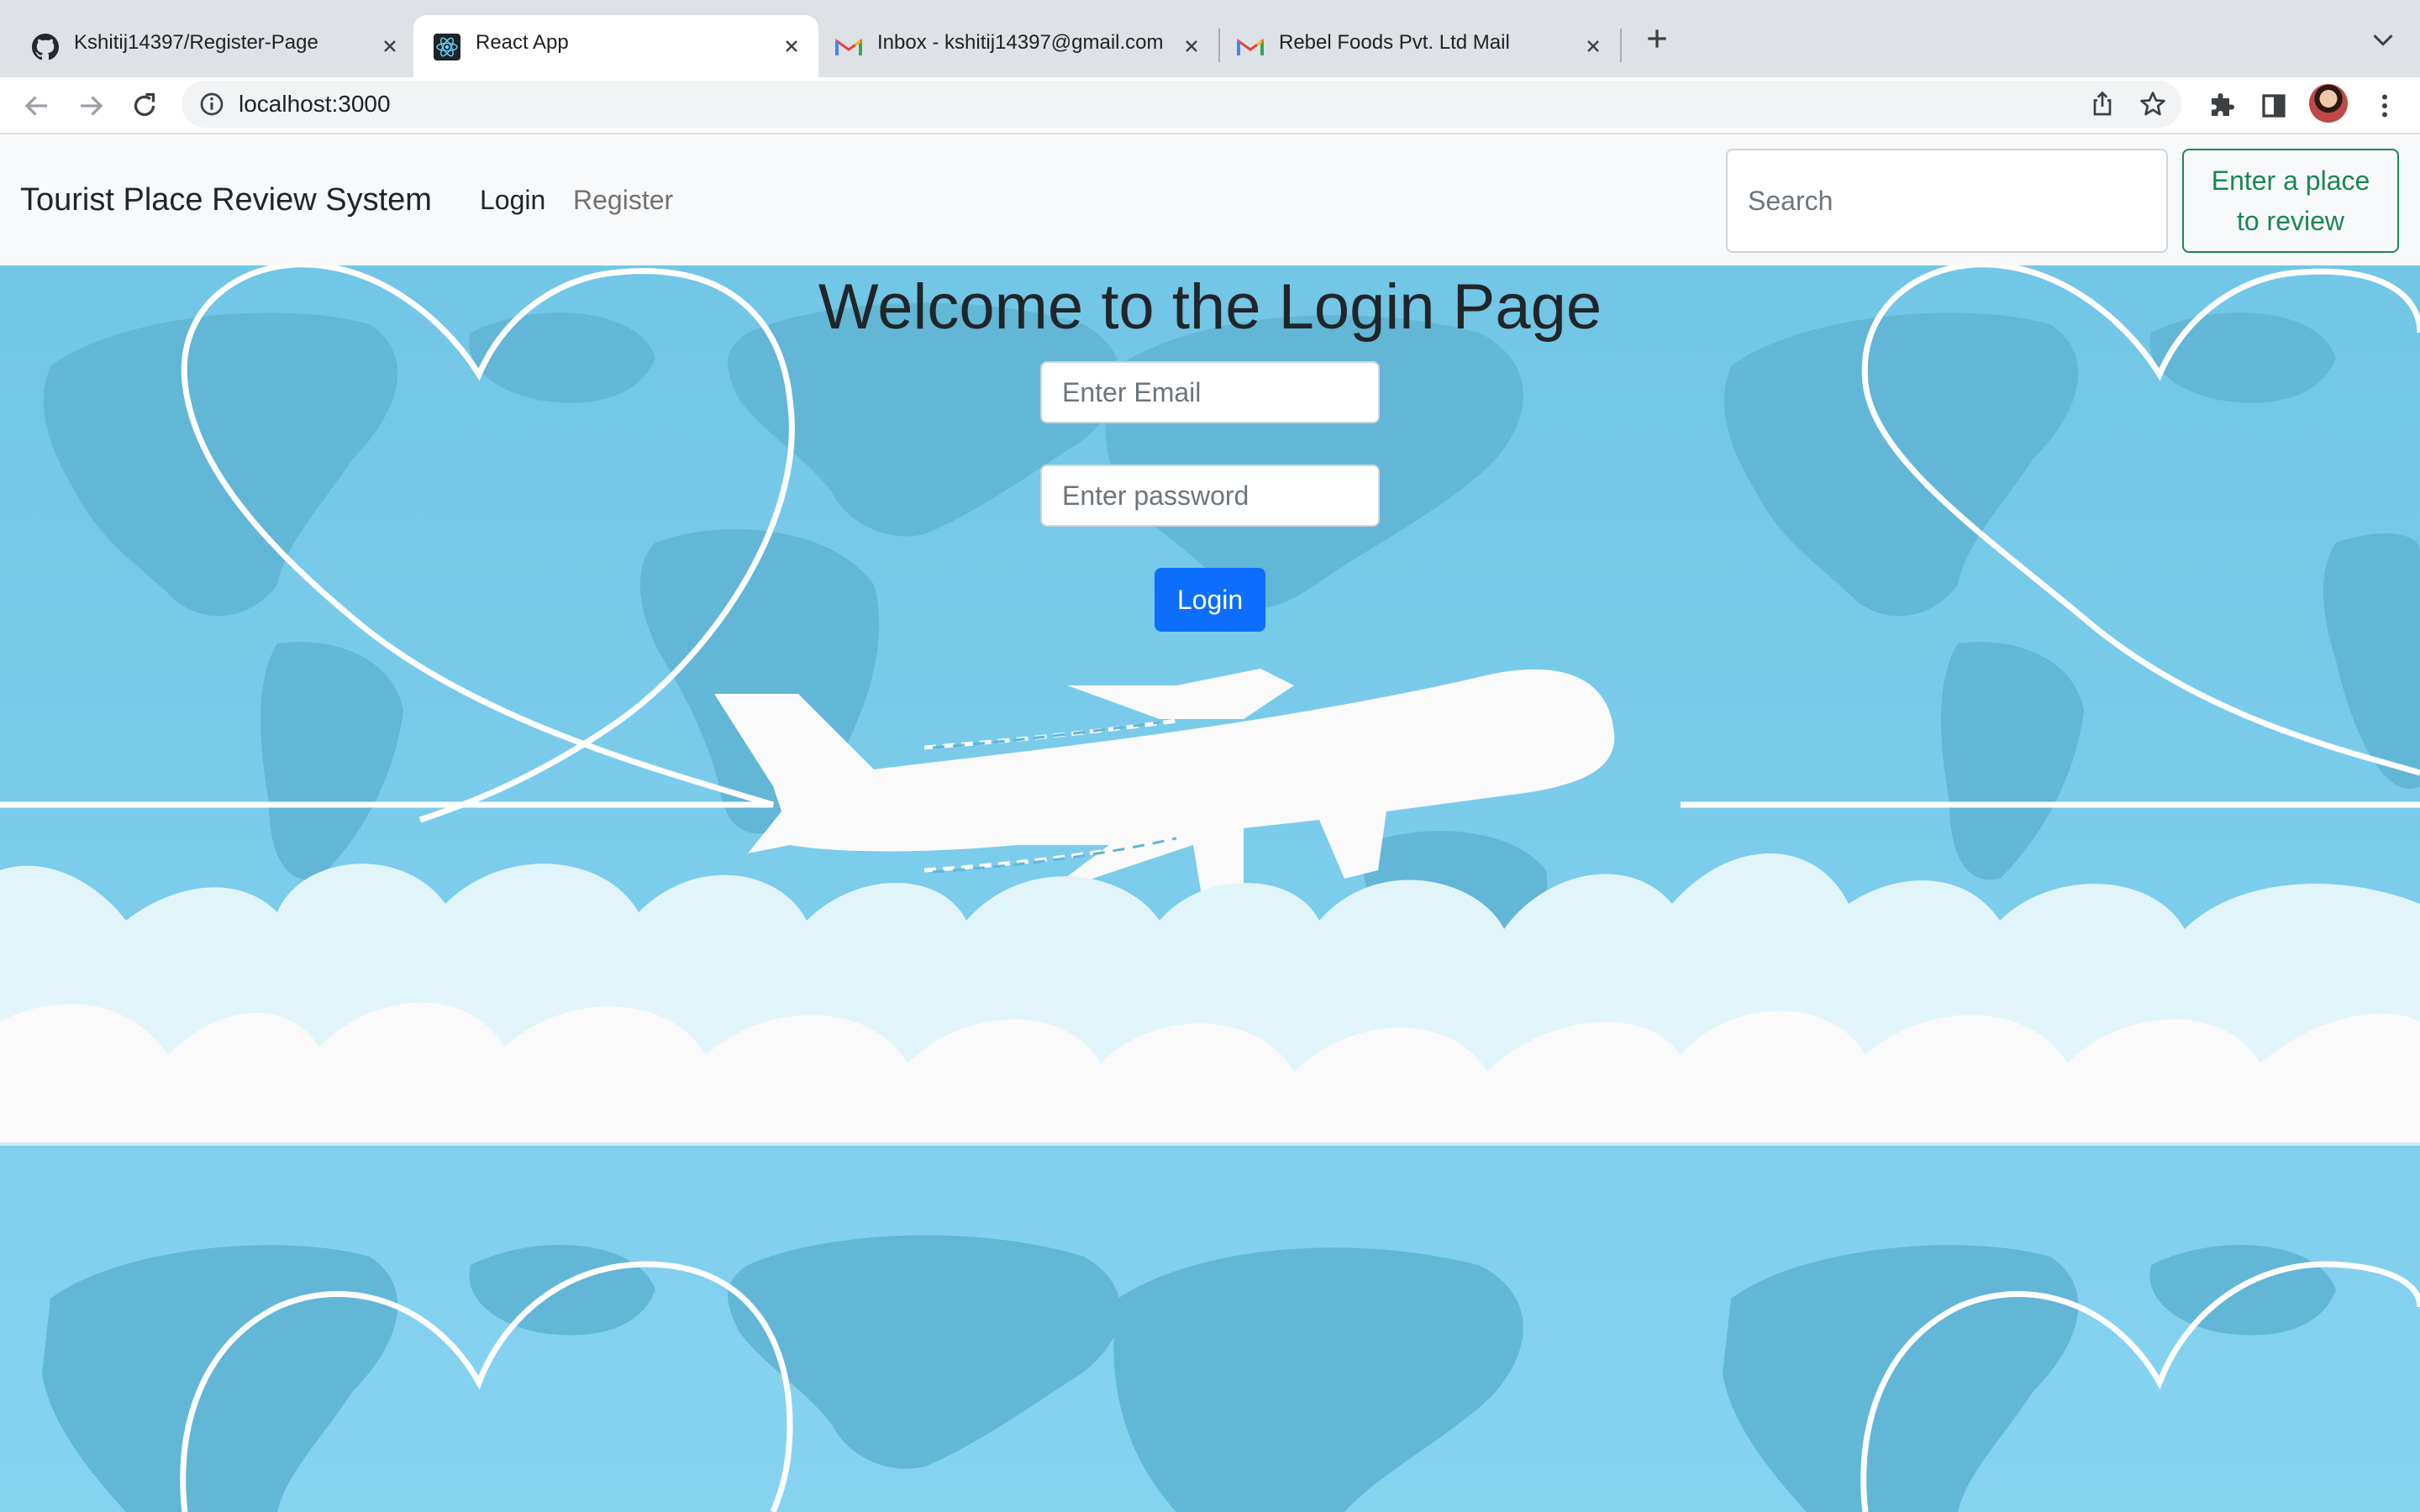  Describe the element at coordinates (2102, 104) in the screenshot. I see `share-icon` at that location.